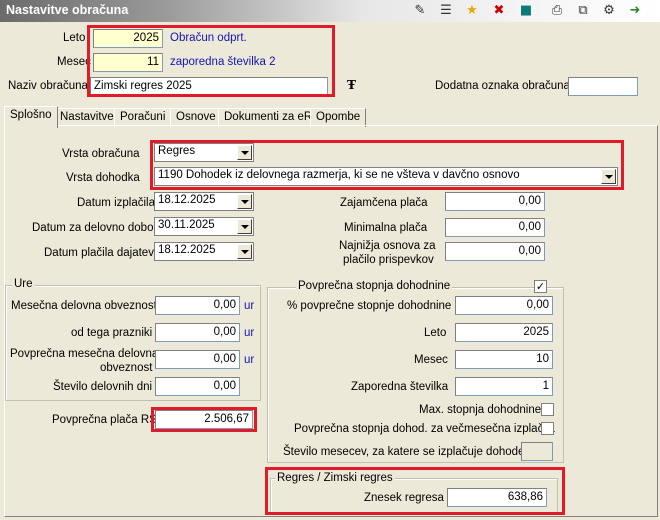 The height and width of the screenshot is (520, 660). Describe the element at coordinates (23, 284) in the screenshot. I see `ure-title: Ure` at that location.